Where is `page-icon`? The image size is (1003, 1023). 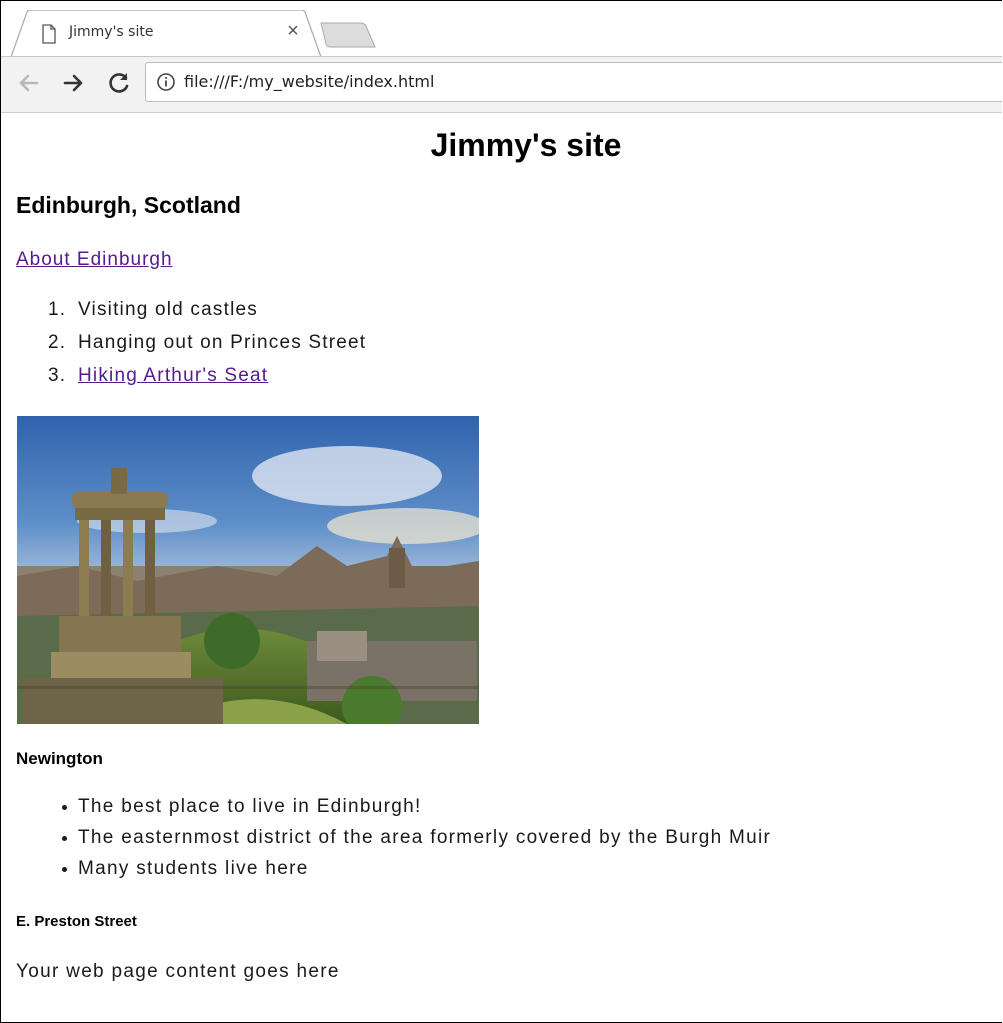 page-icon is located at coordinates (49, 34).